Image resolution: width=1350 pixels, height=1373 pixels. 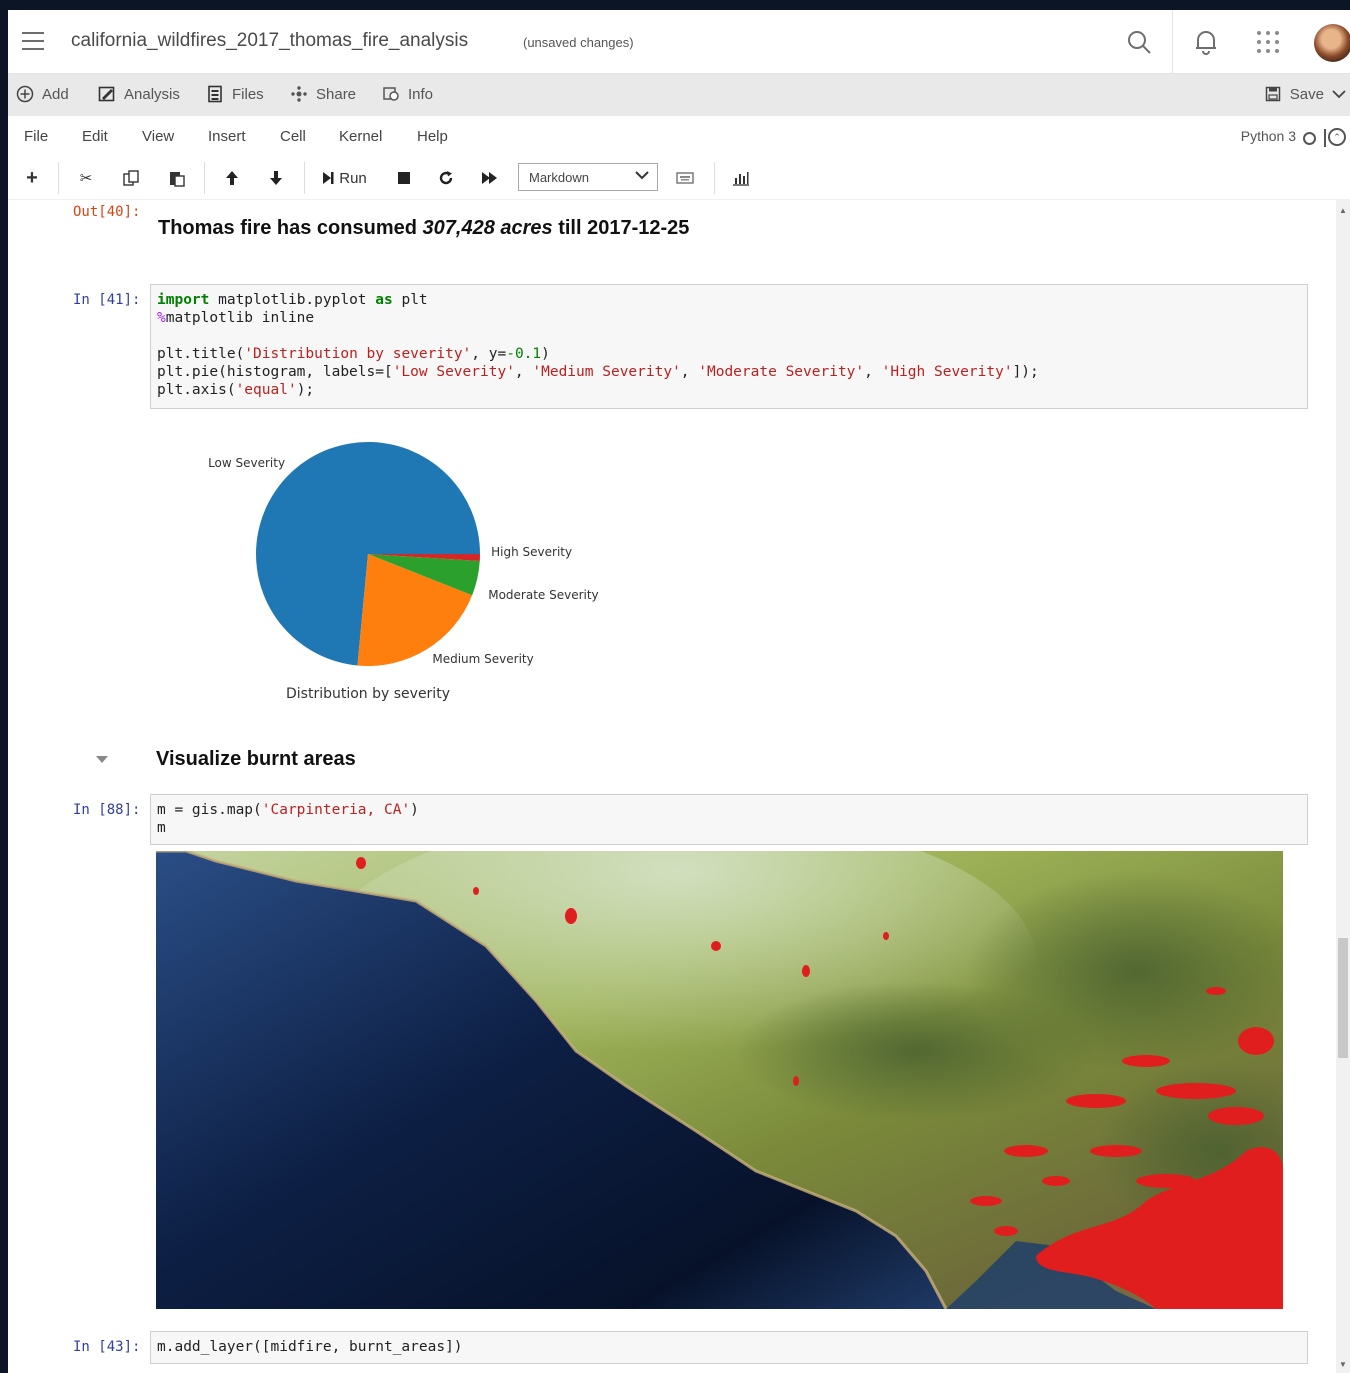 I want to click on notebook-toolbar: + ✂ Run Markdown, so click(x=679, y=179).